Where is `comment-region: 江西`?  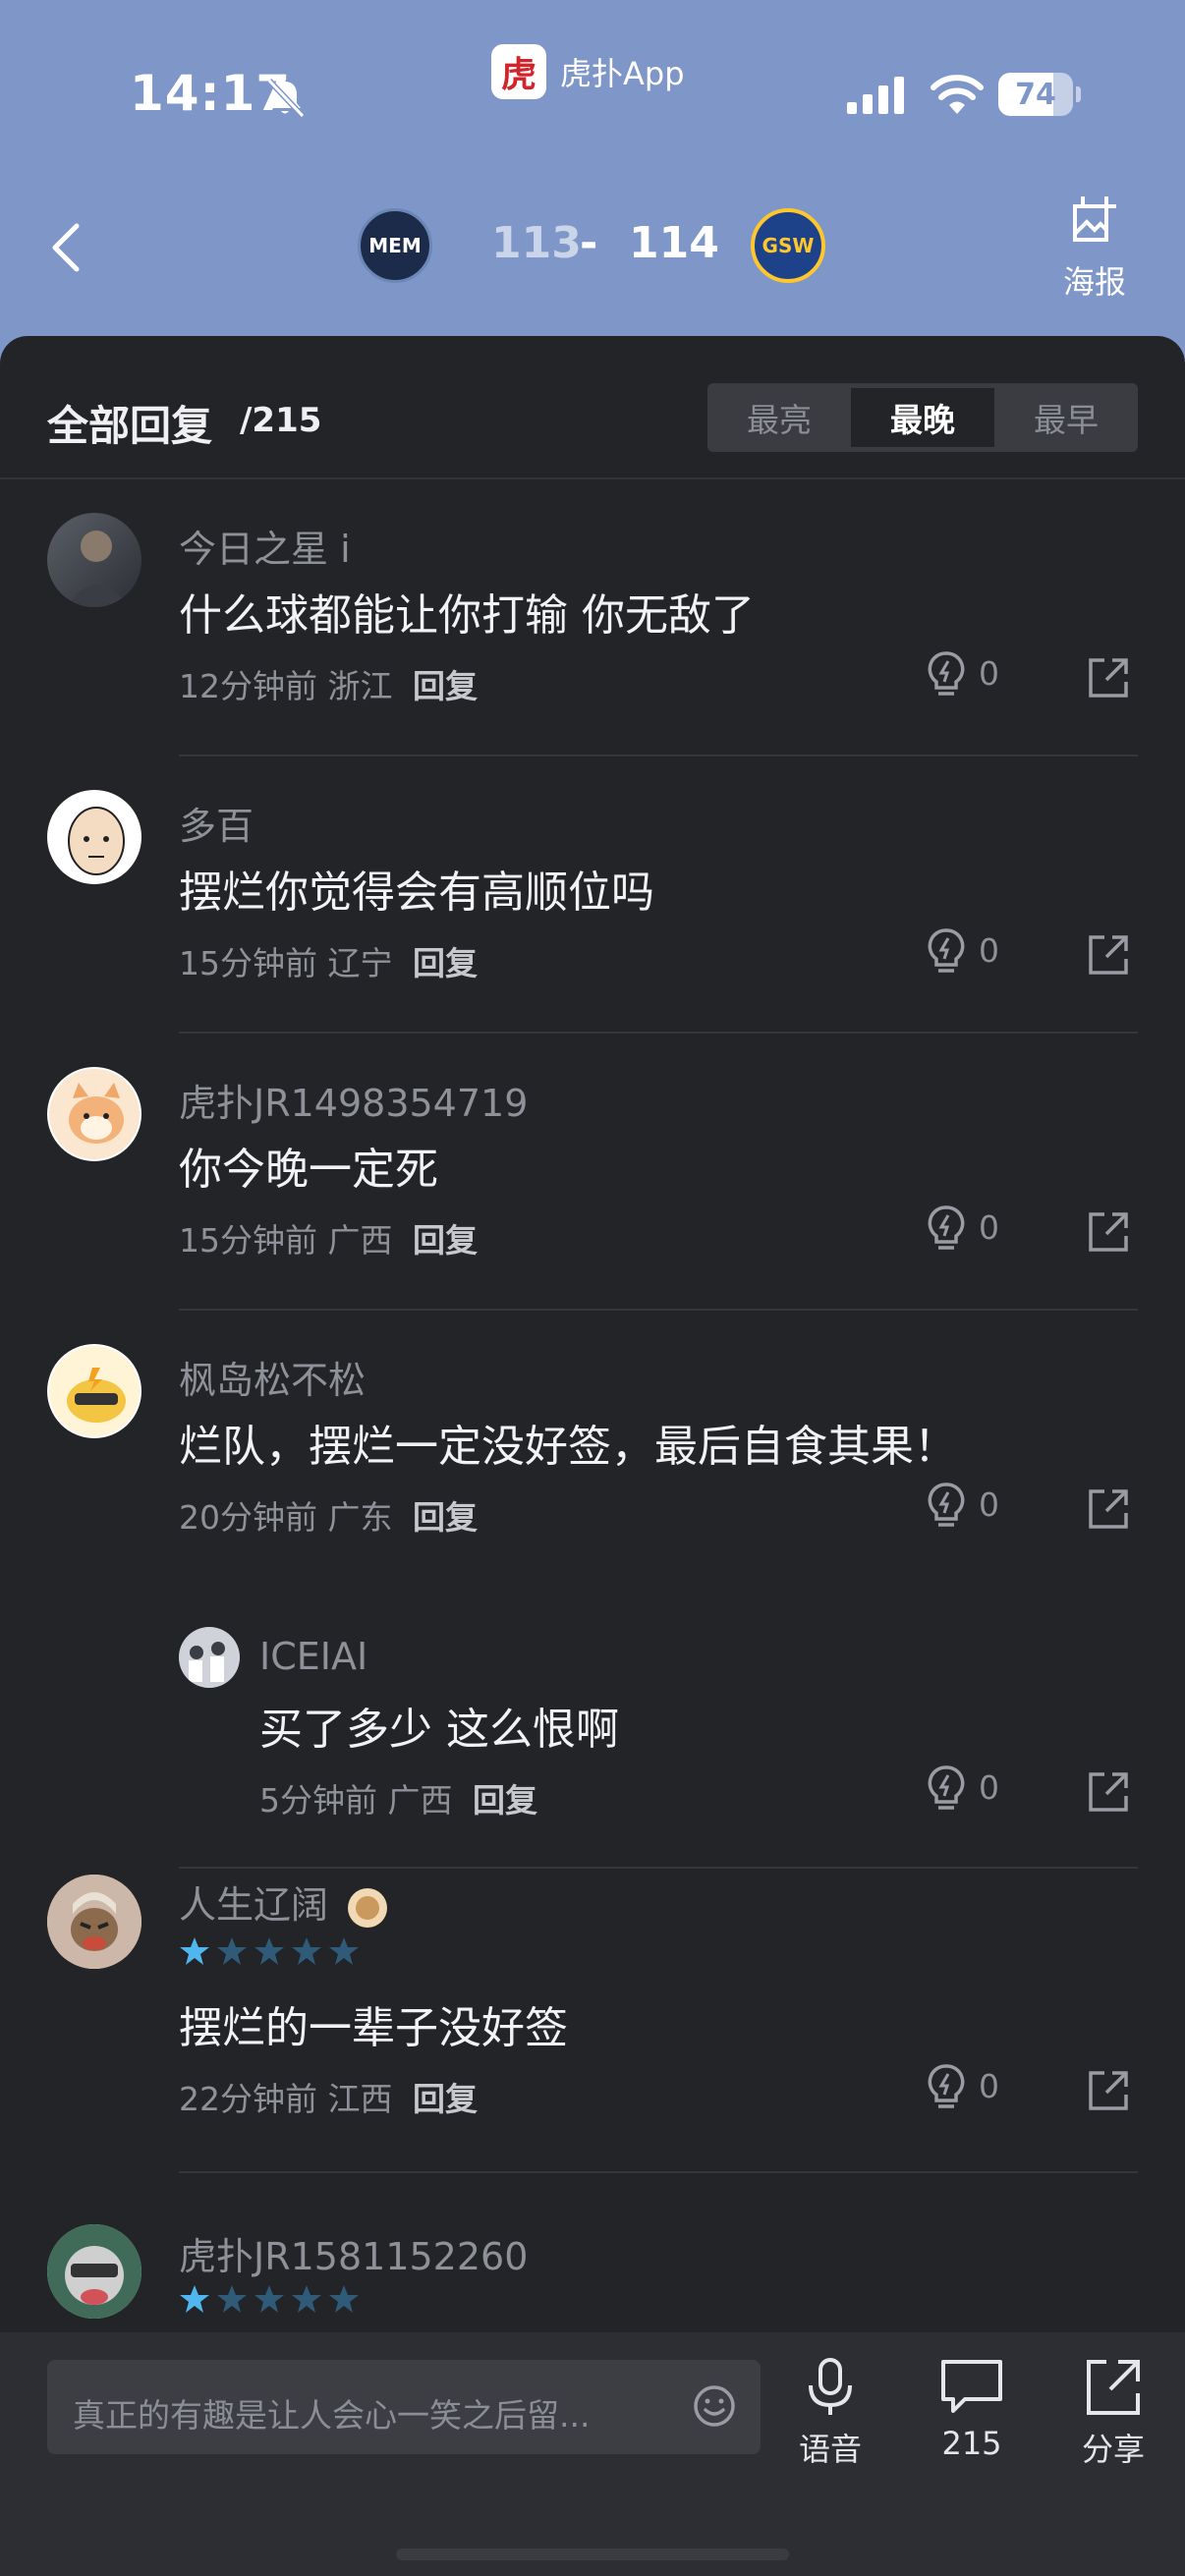 comment-region: 江西 is located at coordinates (360, 2099).